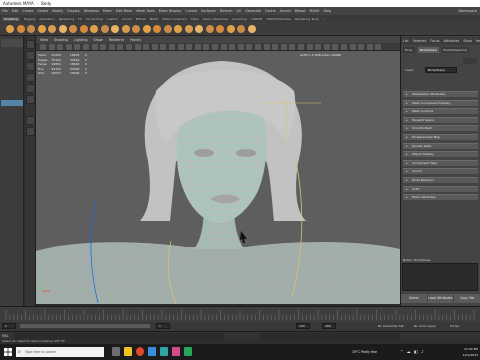  Describe the element at coordinates (239, 19) in the screenshot. I see `shelf-tab: Grooming` at that location.